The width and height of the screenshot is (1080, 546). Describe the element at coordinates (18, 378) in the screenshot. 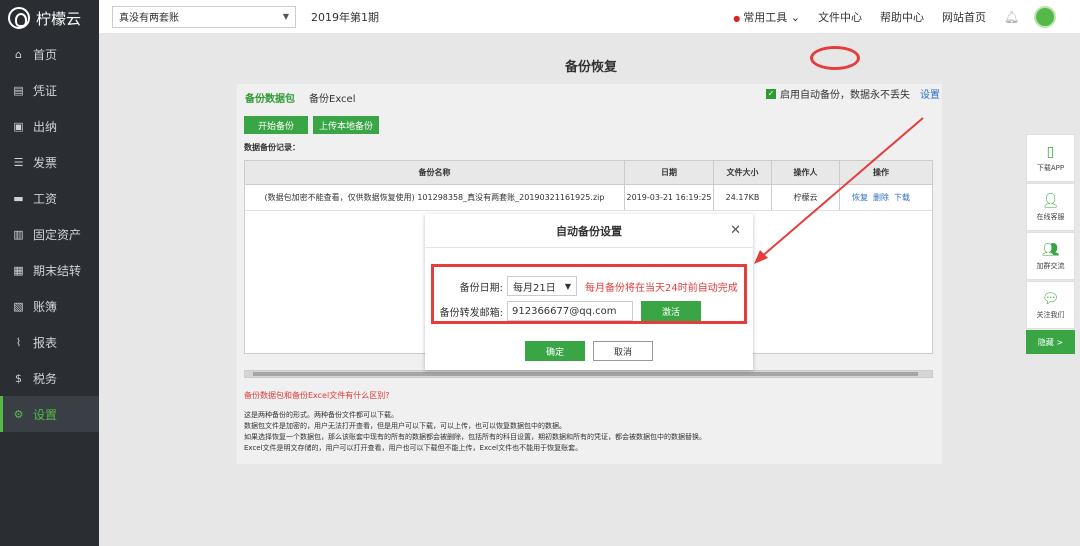

I see `tax-icon: $` at that location.